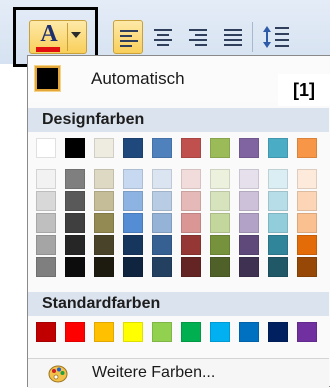 Image resolution: width=330 pixels, height=388 pixels. What do you see at coordinates (58, 374) in the screenshot?
I see `palette-icon` at bounding box center [58, 374].